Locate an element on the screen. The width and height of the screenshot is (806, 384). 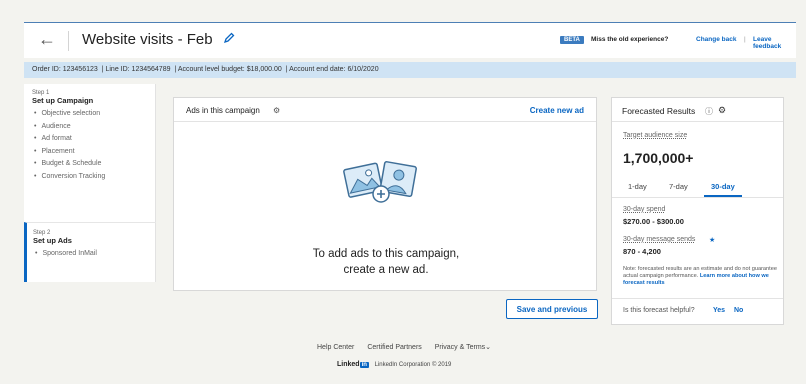
leave-feedback-link: Leave feedback is located at coordinates (774, 43).